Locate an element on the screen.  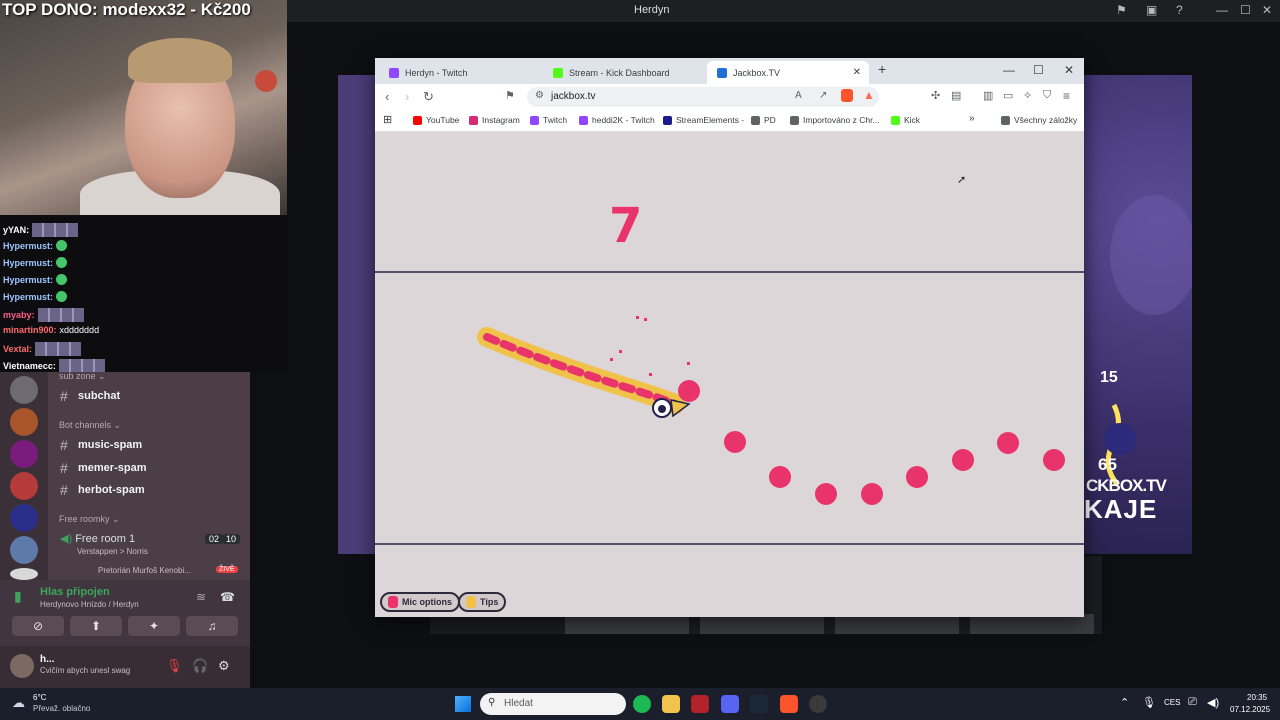
bookmark-item: Twitch is located at coordinates (548, 120).